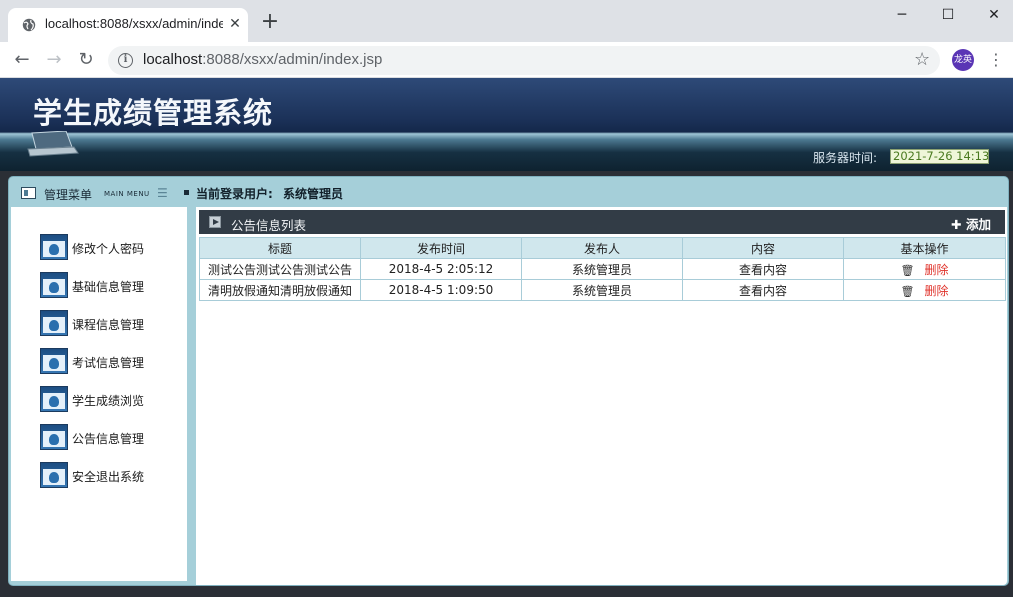  I want to click on add-notice-button: ✚ 添加, so click(971, 223).